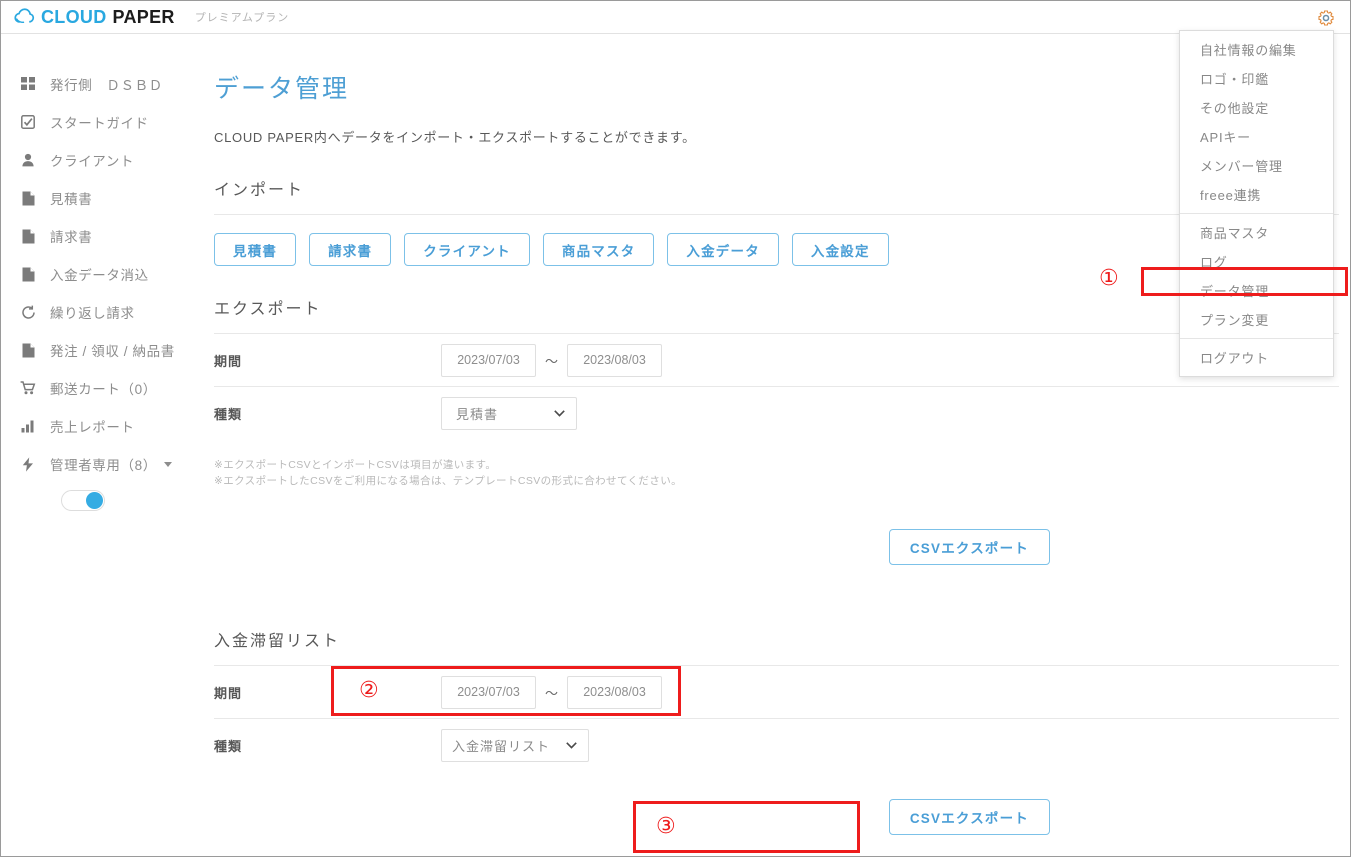 The width and height of the screenshot is (1351, 857). I want to click on admin-toggle-row, so click(102, 500).